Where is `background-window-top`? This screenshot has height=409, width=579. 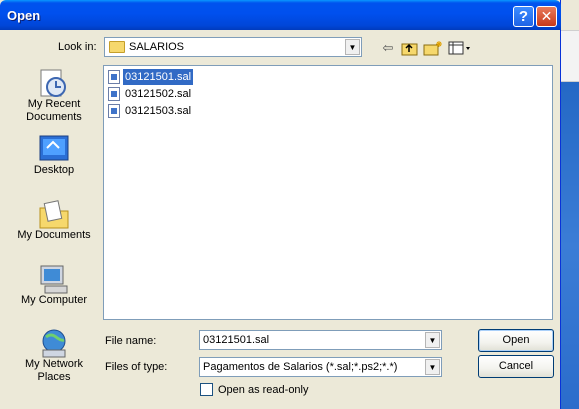 background-window-top is located at coordinates (569, 15).